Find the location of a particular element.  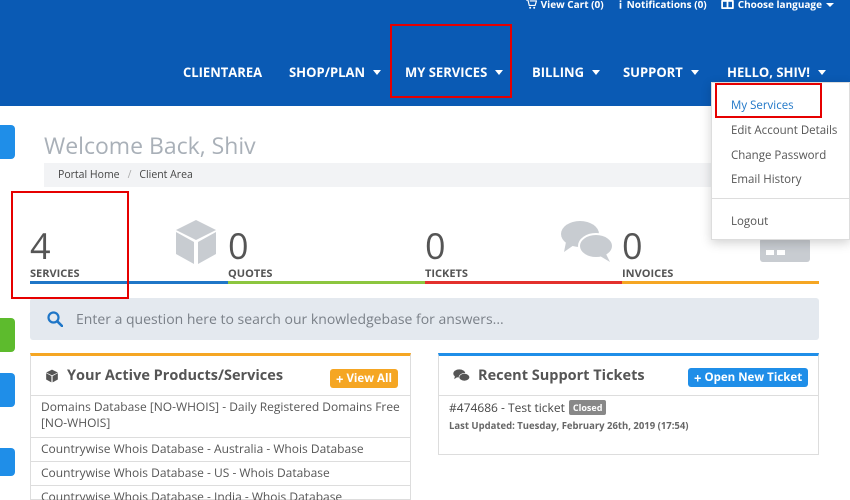

open-new-ticket-label: Open New Ticket is located at coordinates (753, 377).